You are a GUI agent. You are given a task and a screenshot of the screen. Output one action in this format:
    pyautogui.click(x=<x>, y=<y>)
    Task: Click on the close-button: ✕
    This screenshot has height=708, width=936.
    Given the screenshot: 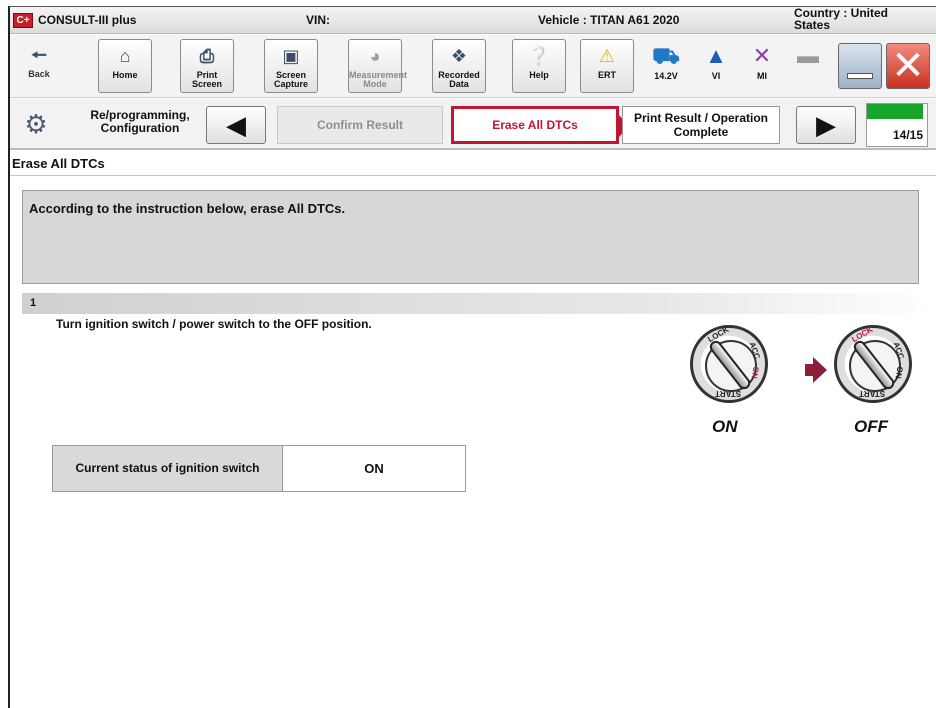 What is the action you would take?
    pyautogui.click(x=908, y=66)
    